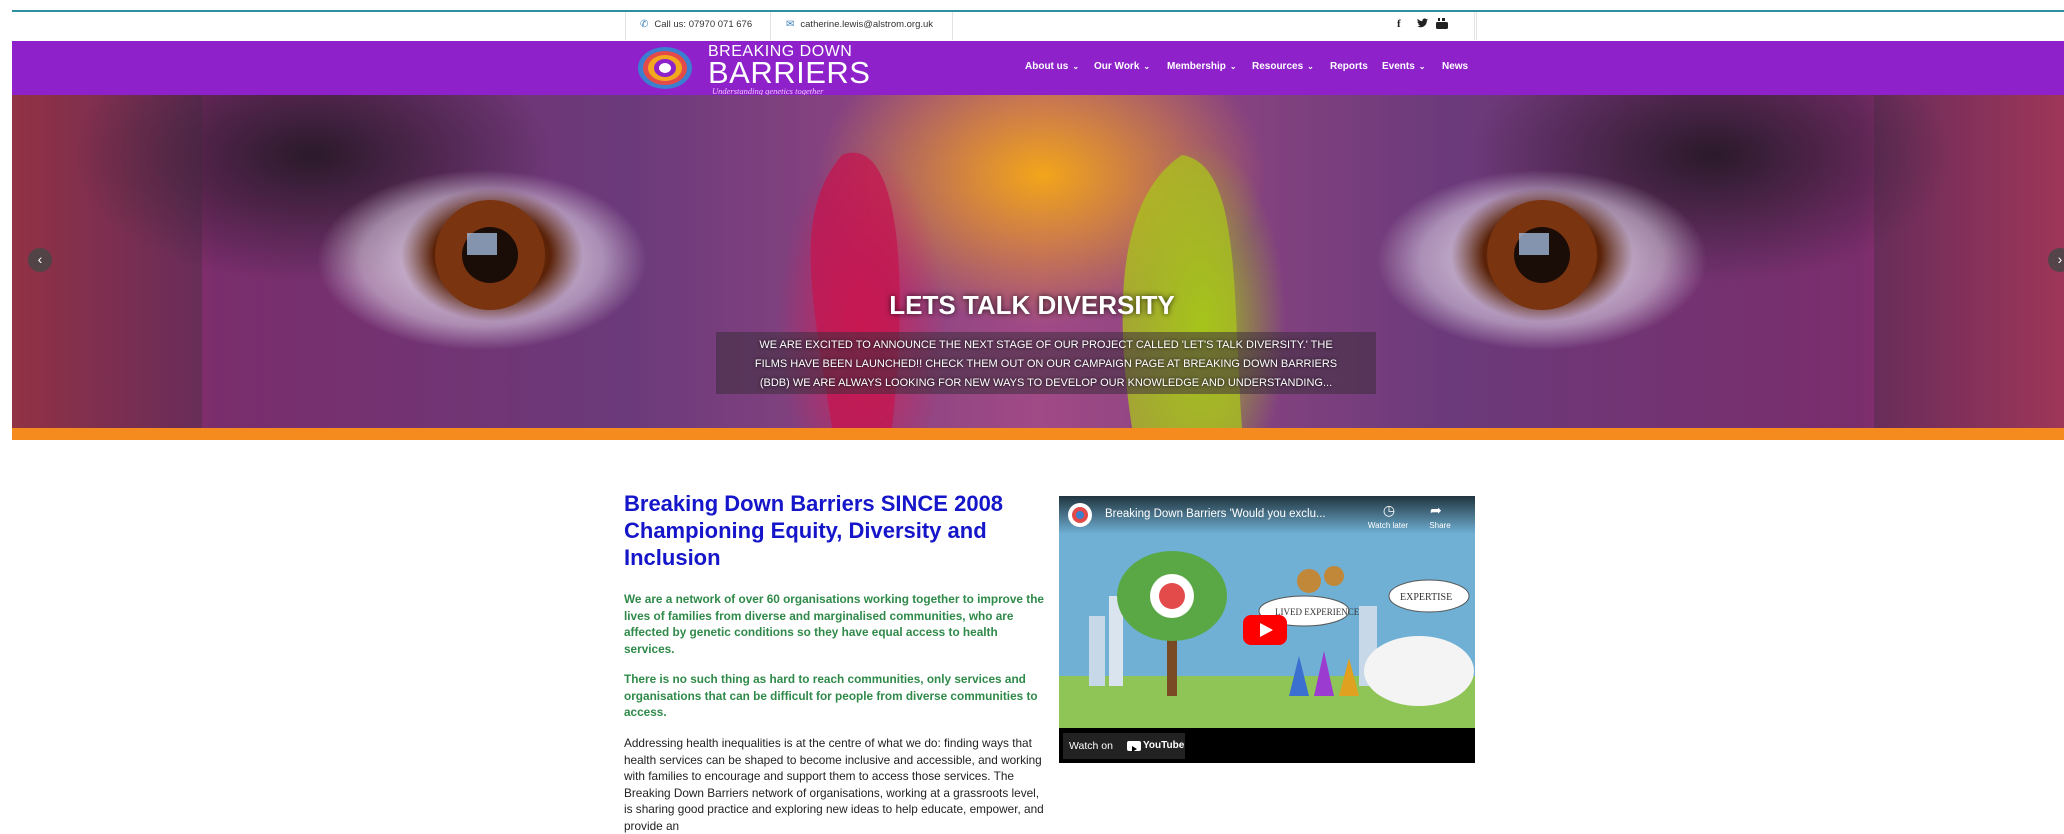  What do you see at coordinates (1399, 24) in the screenshot?
I see `facebook-icon: f` at bounding box center [1399, 24].